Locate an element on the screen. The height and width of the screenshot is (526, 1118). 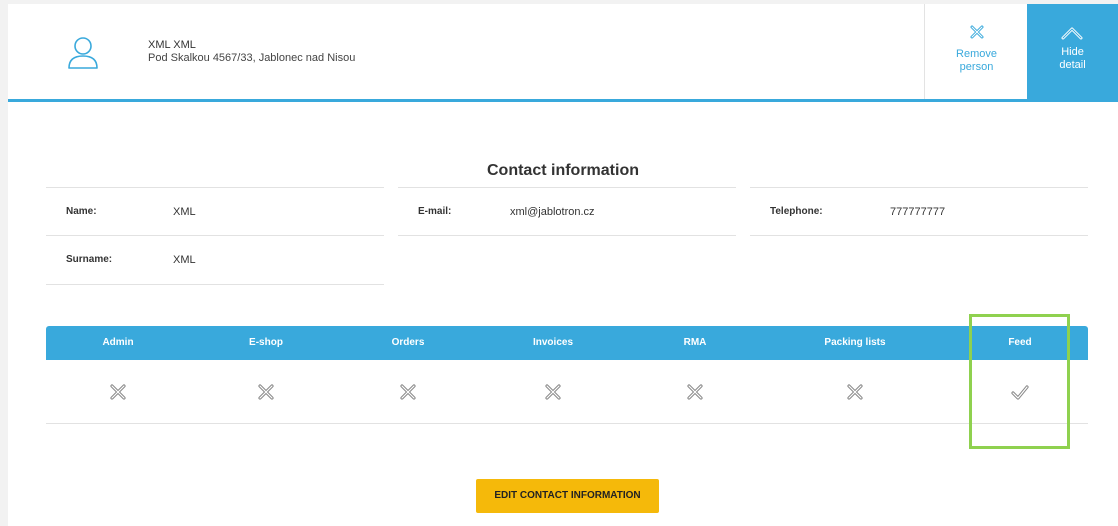
column-feed: Feed is located at coordinates (1020, 342).